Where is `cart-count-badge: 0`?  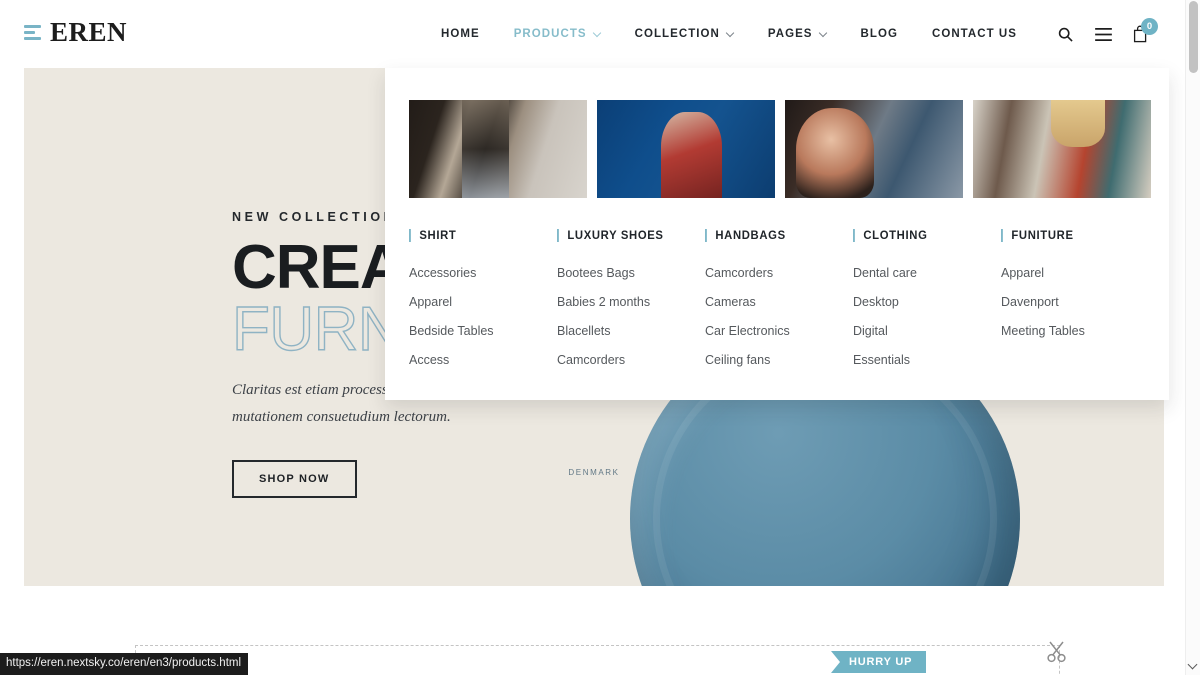 cart-count-badge: 0 is located at coordinates (1149, 26).